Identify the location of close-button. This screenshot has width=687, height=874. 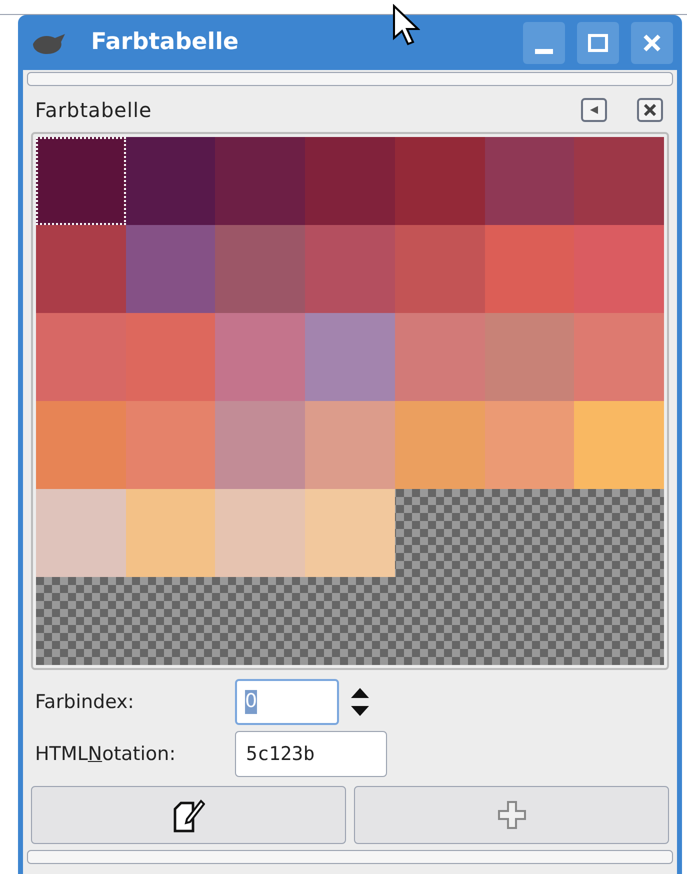
(652, 43).